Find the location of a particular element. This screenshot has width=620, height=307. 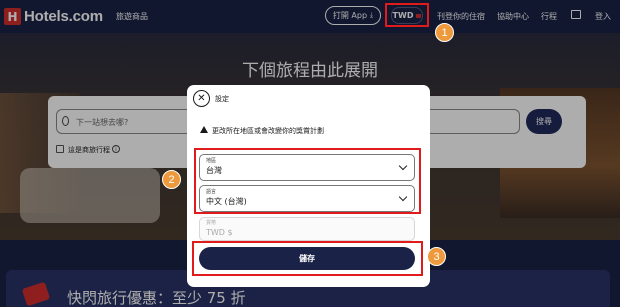

highlight-save-button is located at coordinates (307, 258).